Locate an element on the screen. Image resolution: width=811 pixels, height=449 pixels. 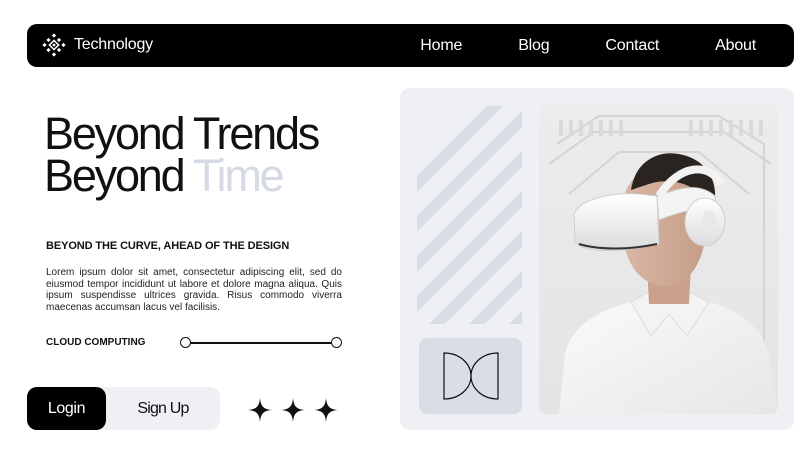
feature-slider is located at coordinates (261, 343).